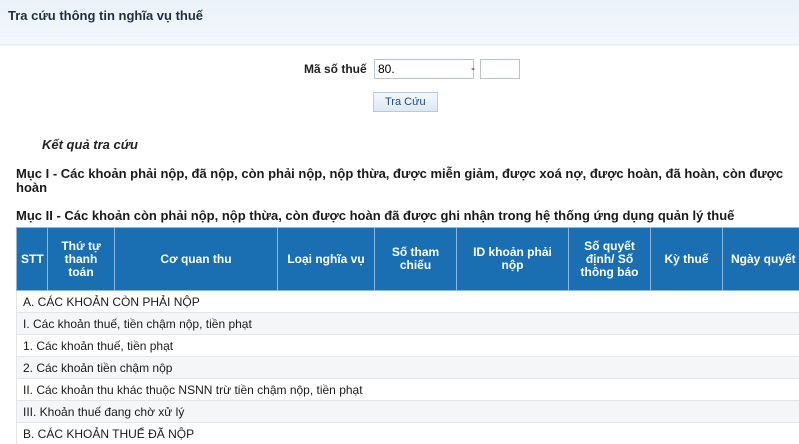 Image resolution: width=799 pixels, height=444 pixels. What do you see at coordinates (415, 259) in the screenshot?
I see `col-header-reference-number: Số tham chiếu` at bounding box center [415, 259].